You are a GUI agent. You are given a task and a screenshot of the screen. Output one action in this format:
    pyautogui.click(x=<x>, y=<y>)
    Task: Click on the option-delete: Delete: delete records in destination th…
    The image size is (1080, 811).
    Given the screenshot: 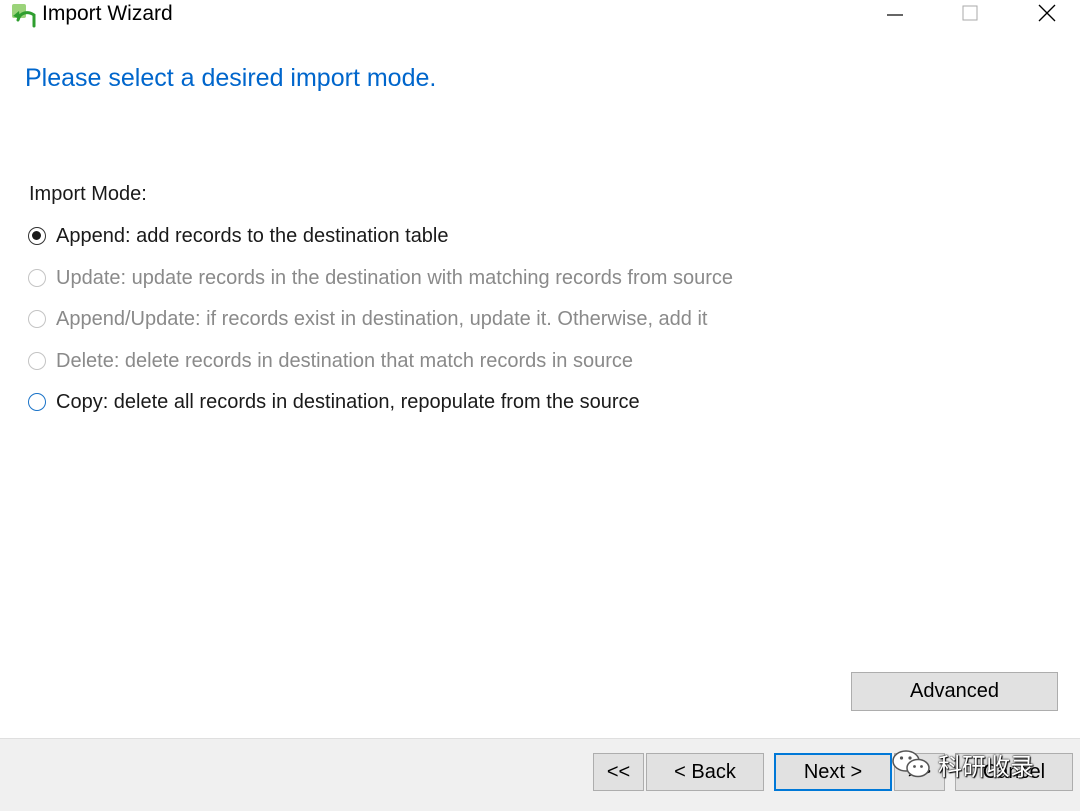 What is the action you would take?
    pyautogui.click(x=380, y=368)
    